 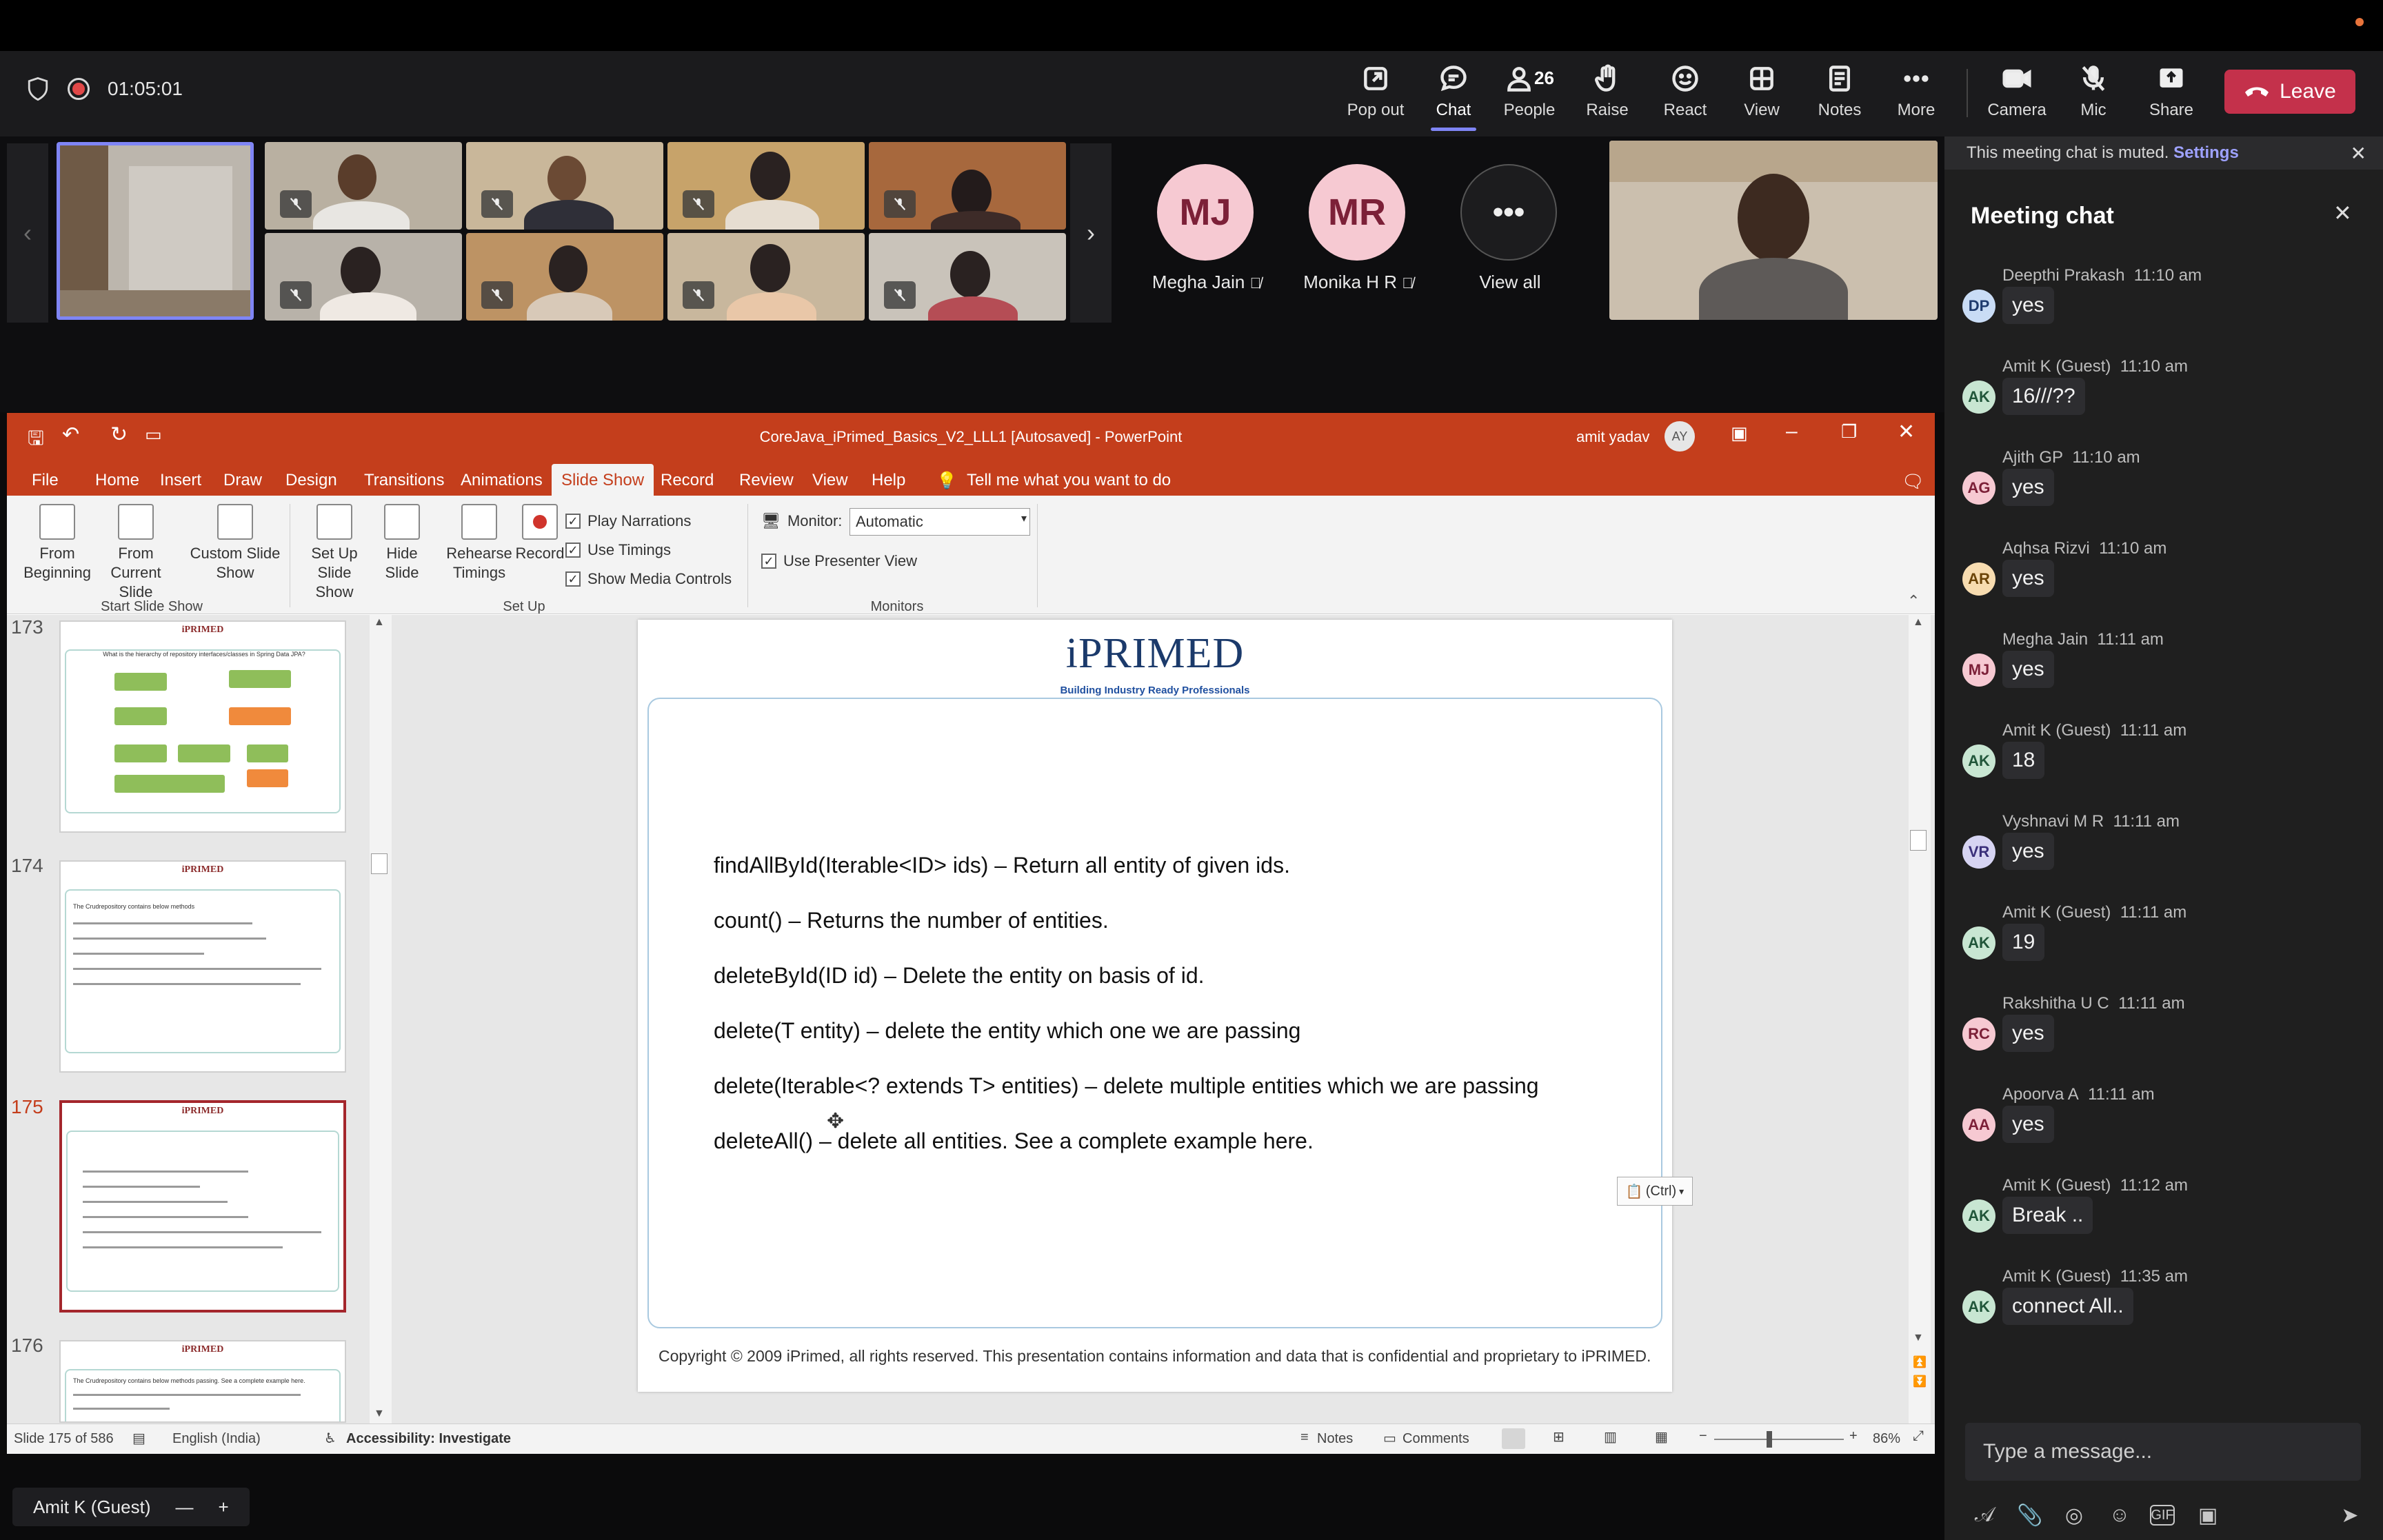 I want to click on language-indicator: English (India), so click(x=216, y=1439).